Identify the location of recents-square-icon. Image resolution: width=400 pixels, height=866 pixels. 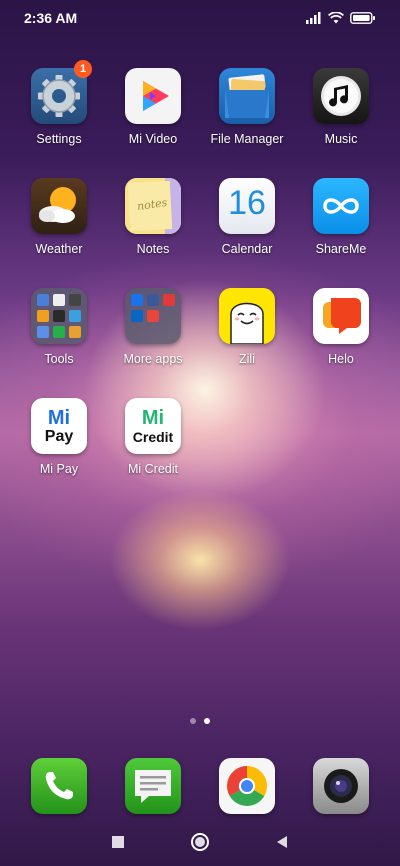
(118, 842).